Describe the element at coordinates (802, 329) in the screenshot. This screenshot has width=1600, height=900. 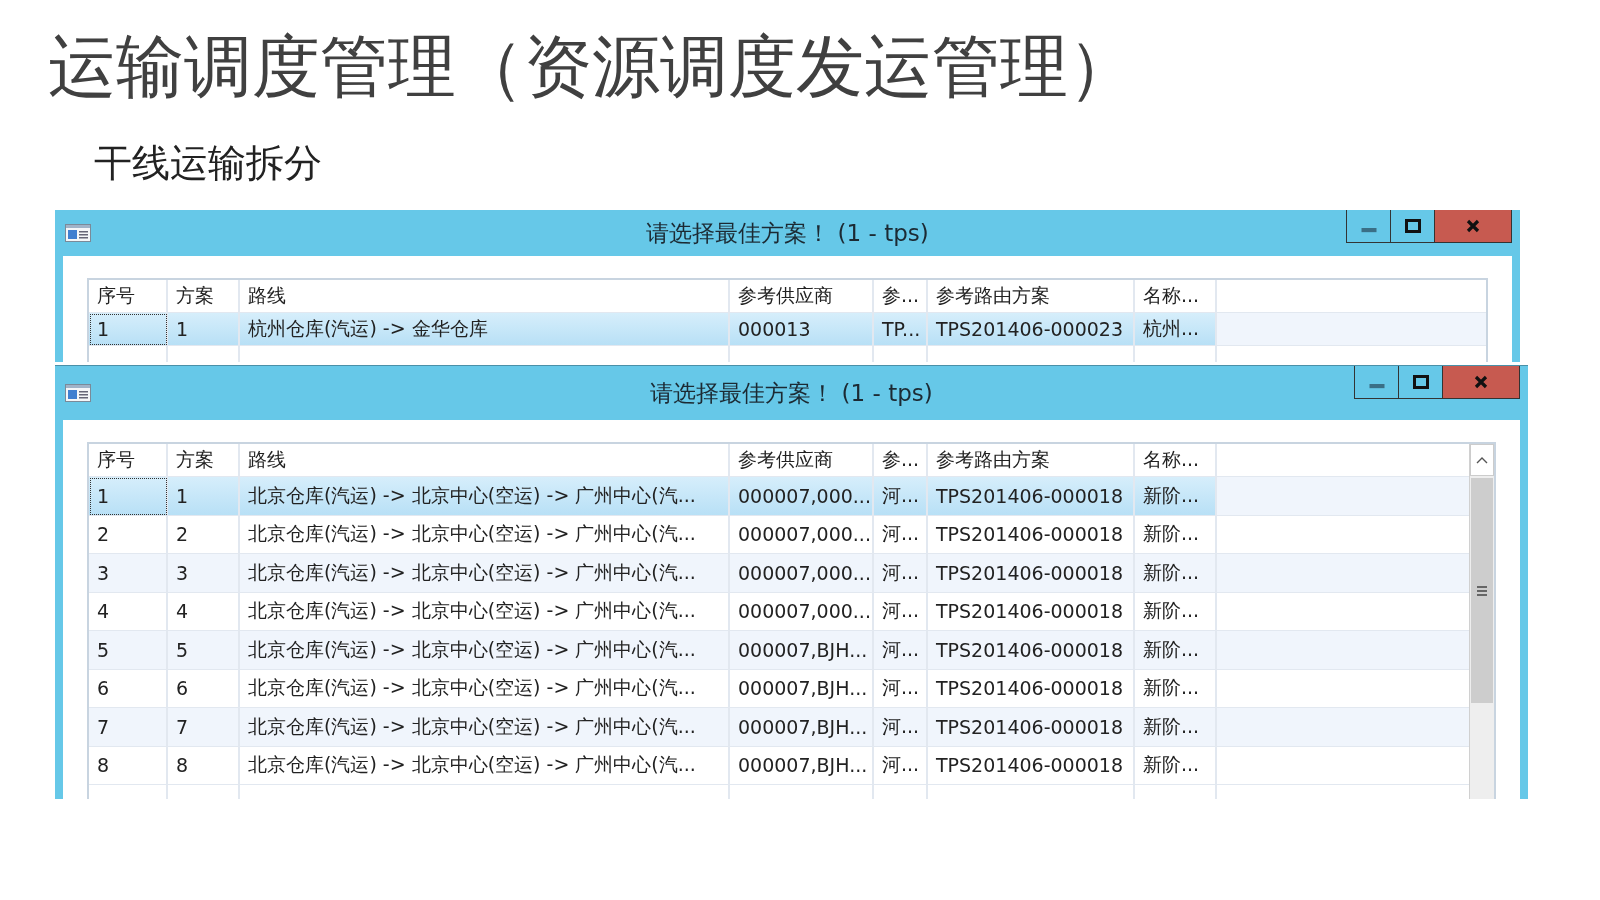
I see `table-cell: 000013` at that location.